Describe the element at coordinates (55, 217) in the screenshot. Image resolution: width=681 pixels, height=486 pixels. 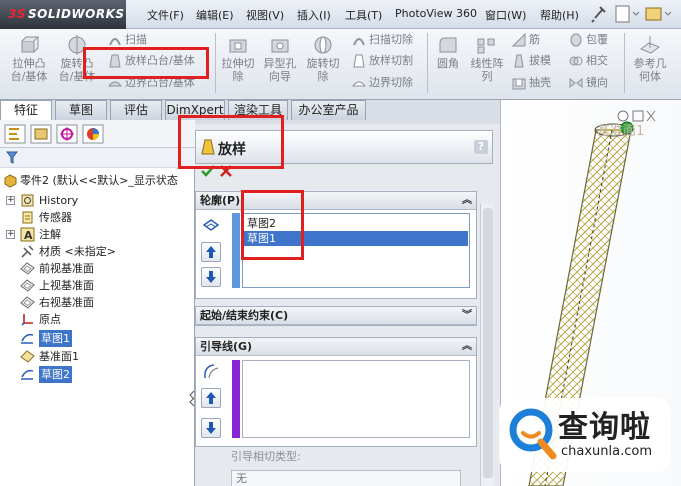
I see `tree-item-label: 传感器` at that location.